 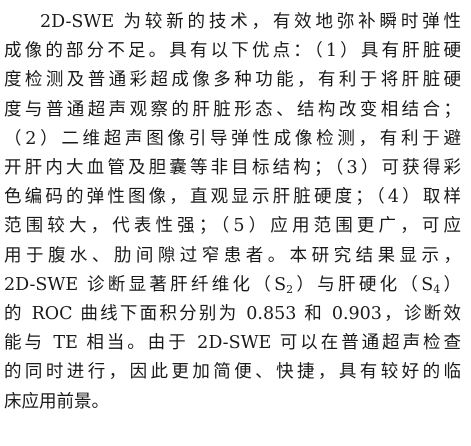 I want to click on text-line-11: 的 ROC 曲线下面积分别为 0.853 和 0.903，诊断效, so click(x=232, y=314).